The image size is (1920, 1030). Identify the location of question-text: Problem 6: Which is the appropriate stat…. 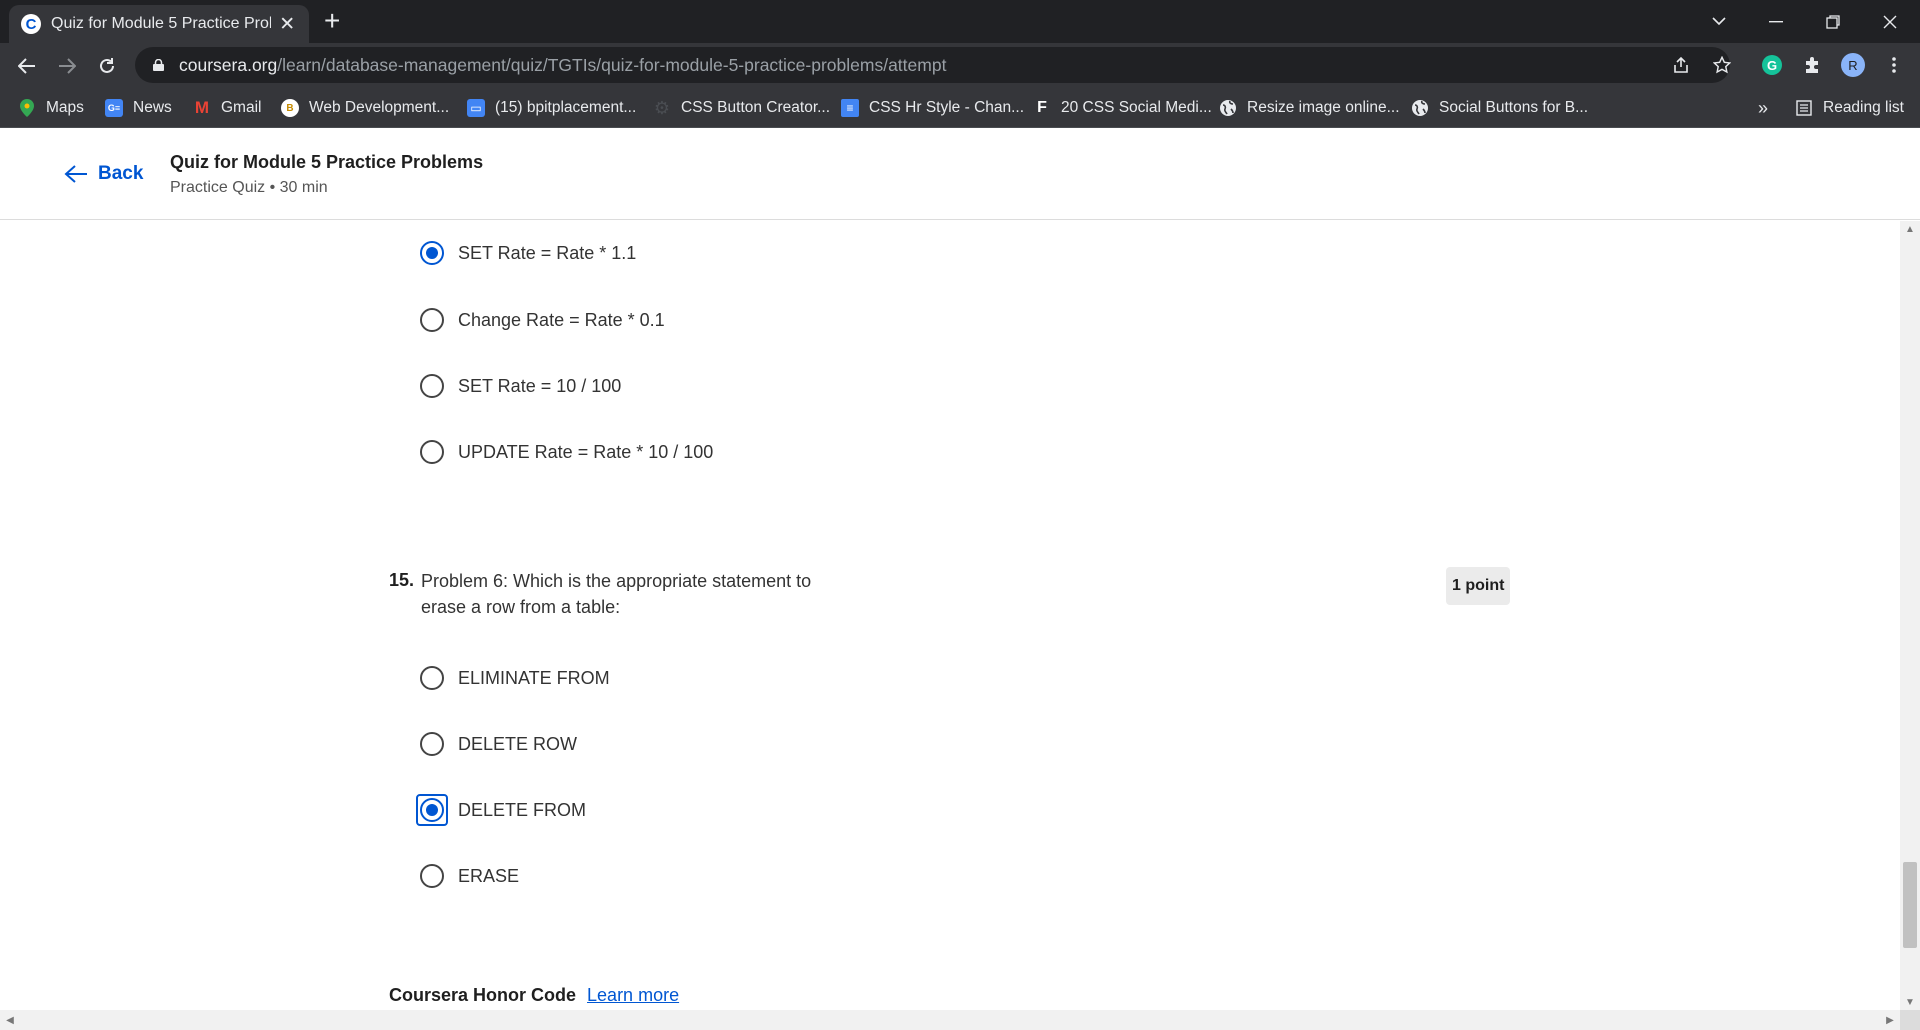
(616, 594).